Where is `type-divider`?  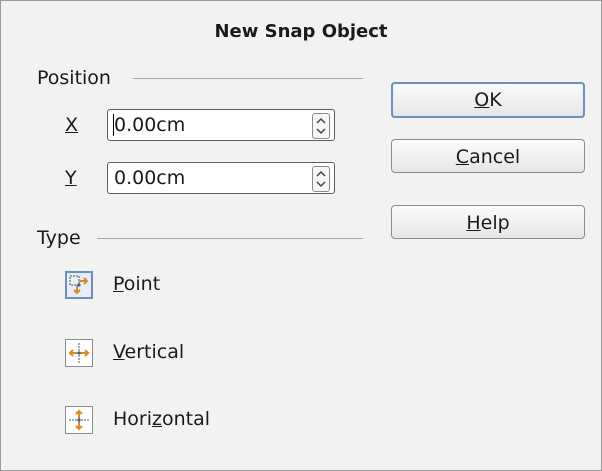
type-divider is located at coordinates (230, 238).